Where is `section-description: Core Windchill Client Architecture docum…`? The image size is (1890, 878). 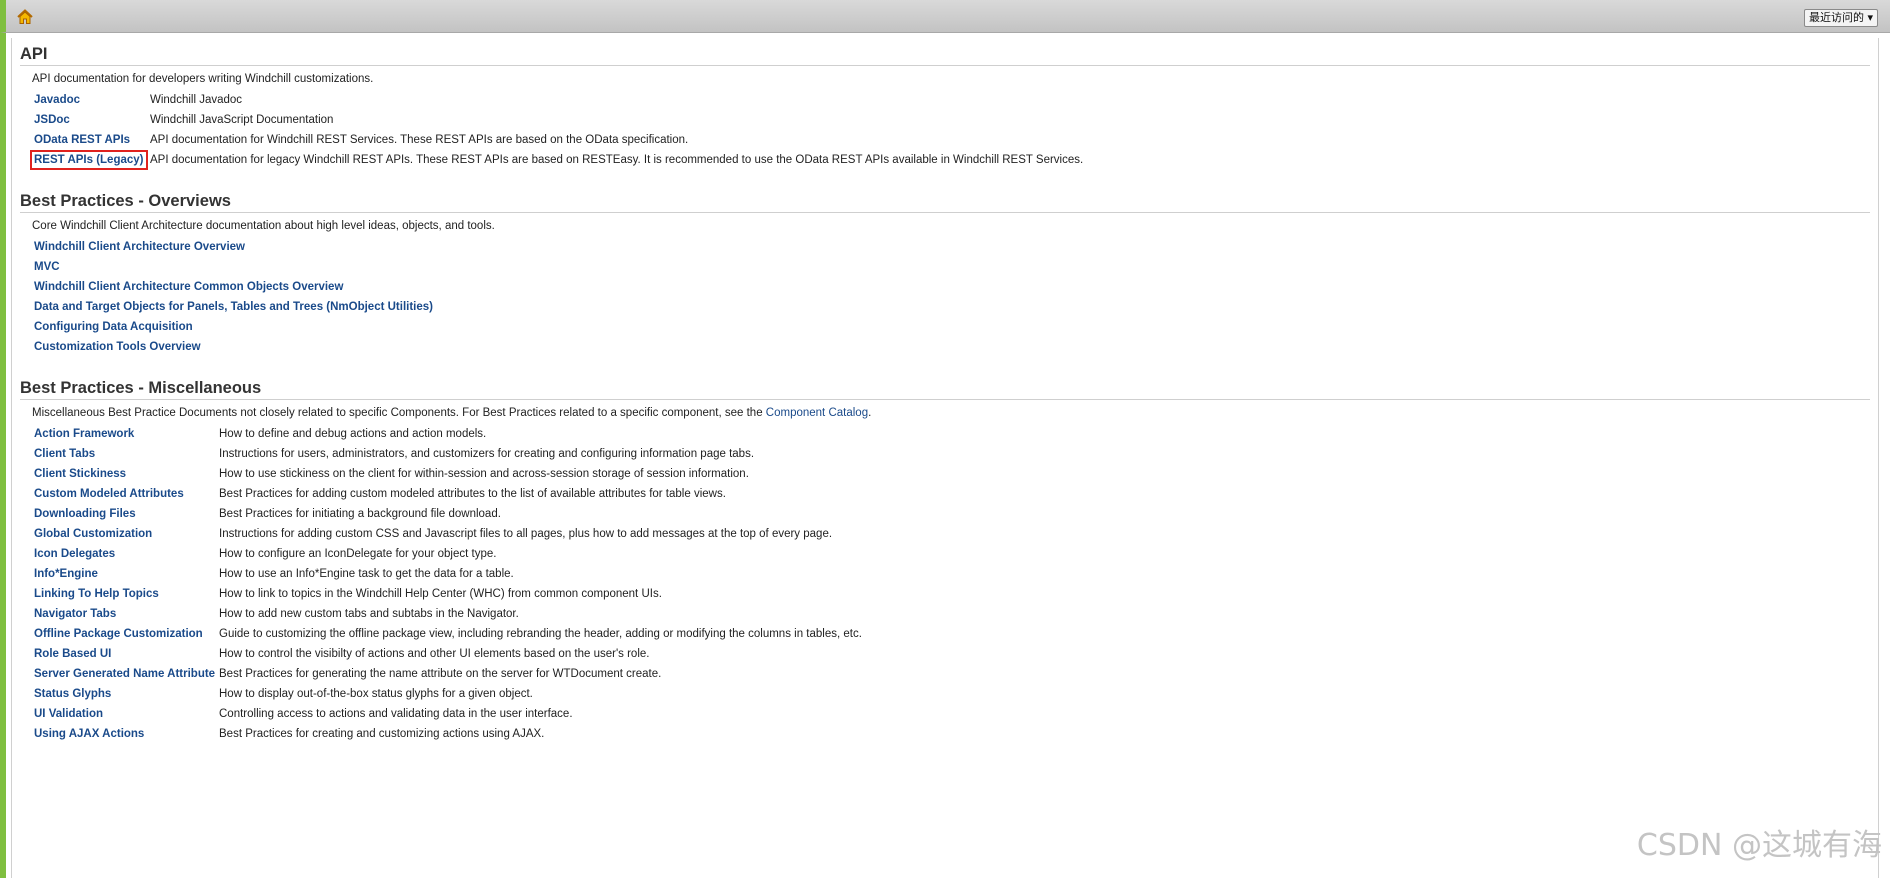
section-description: Core Windchill Client Architecture docum… is located at coordinates (263, 226).